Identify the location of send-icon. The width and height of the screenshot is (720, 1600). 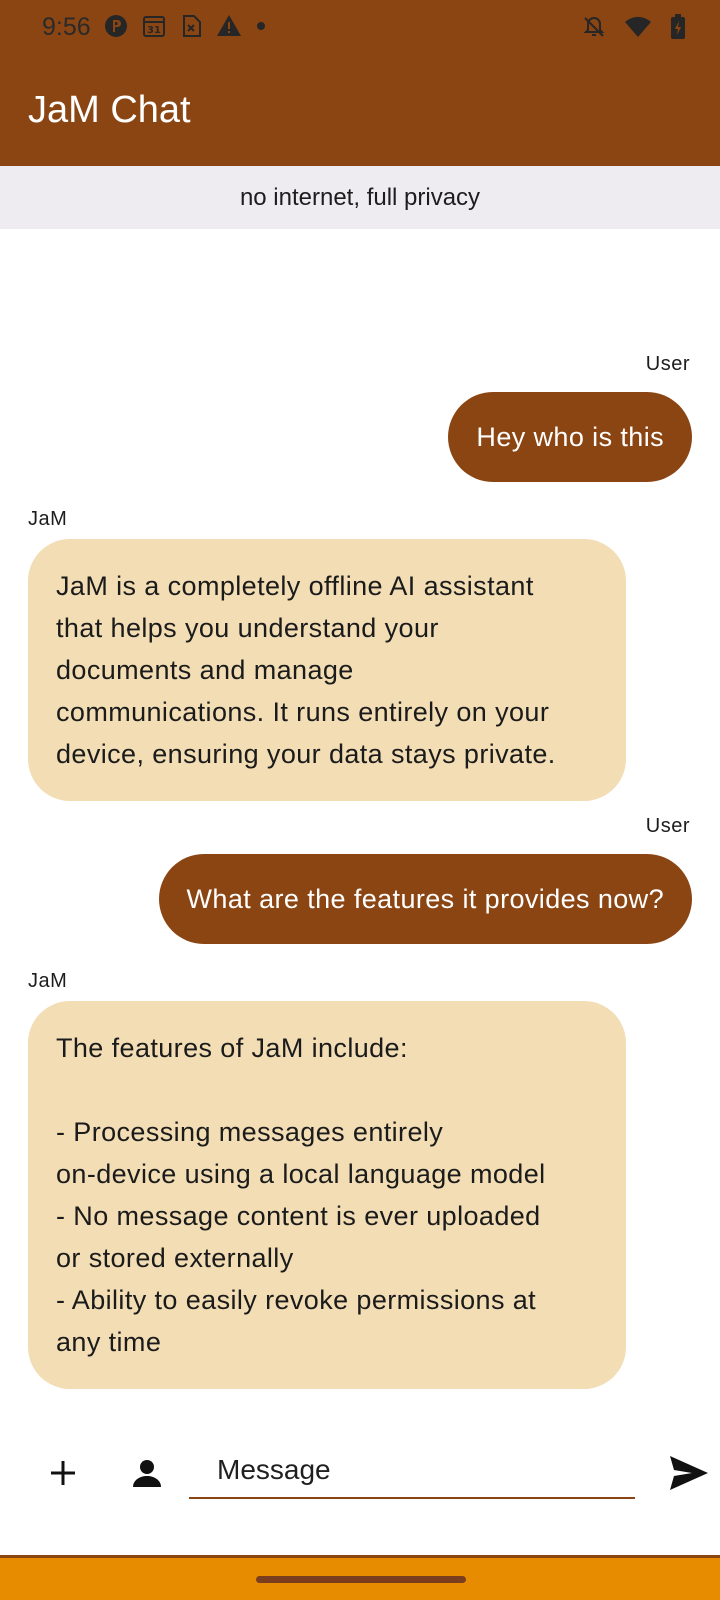
(689, 1475).